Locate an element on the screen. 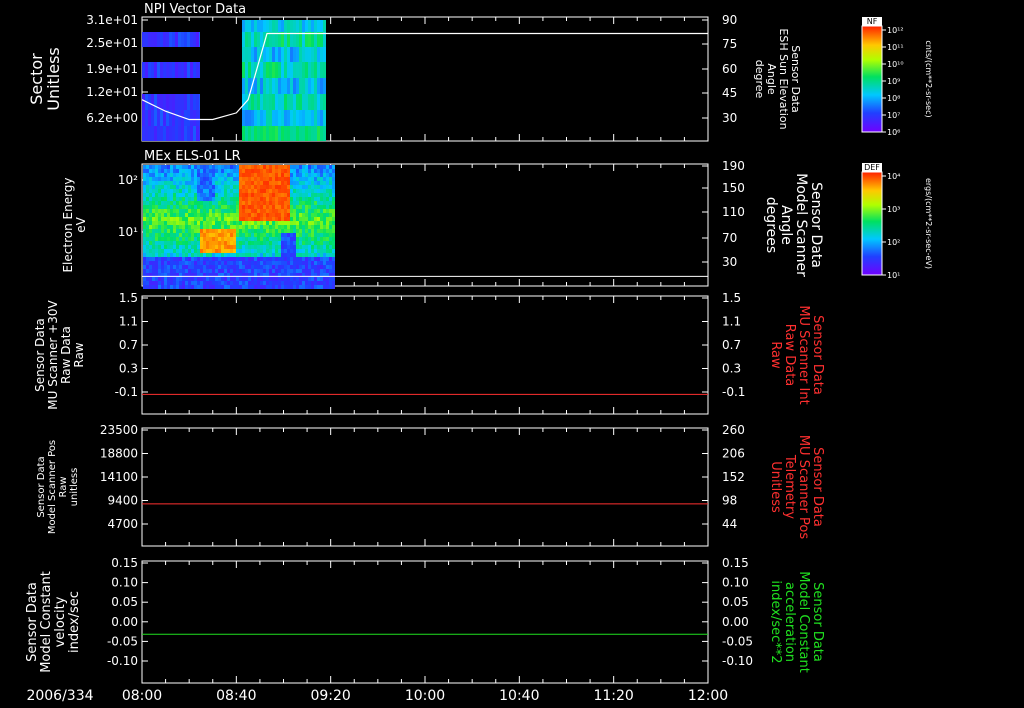  left-axis-label: Sensor Data is located at coordinates (40, 355).